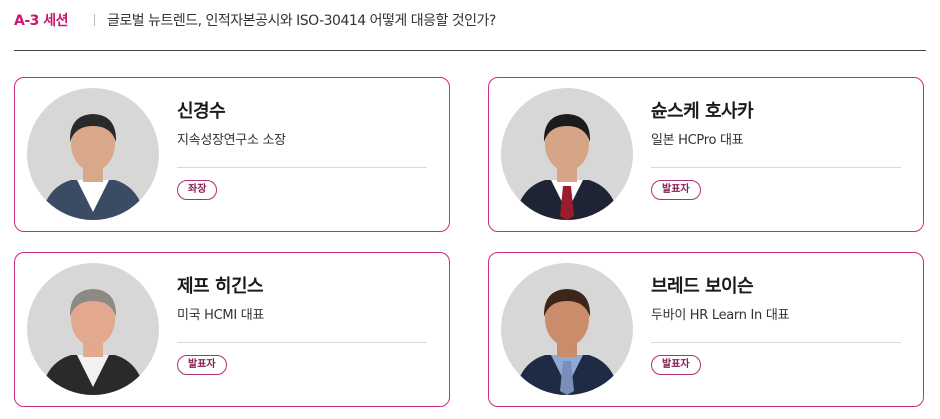 This screenshot has width=940, height=419. I want to click on session-title: 글로벌 뉴트렌드, 인적자본공시와 ISO-30414 어떻게 대응할 것인가?, so click(301, 21).